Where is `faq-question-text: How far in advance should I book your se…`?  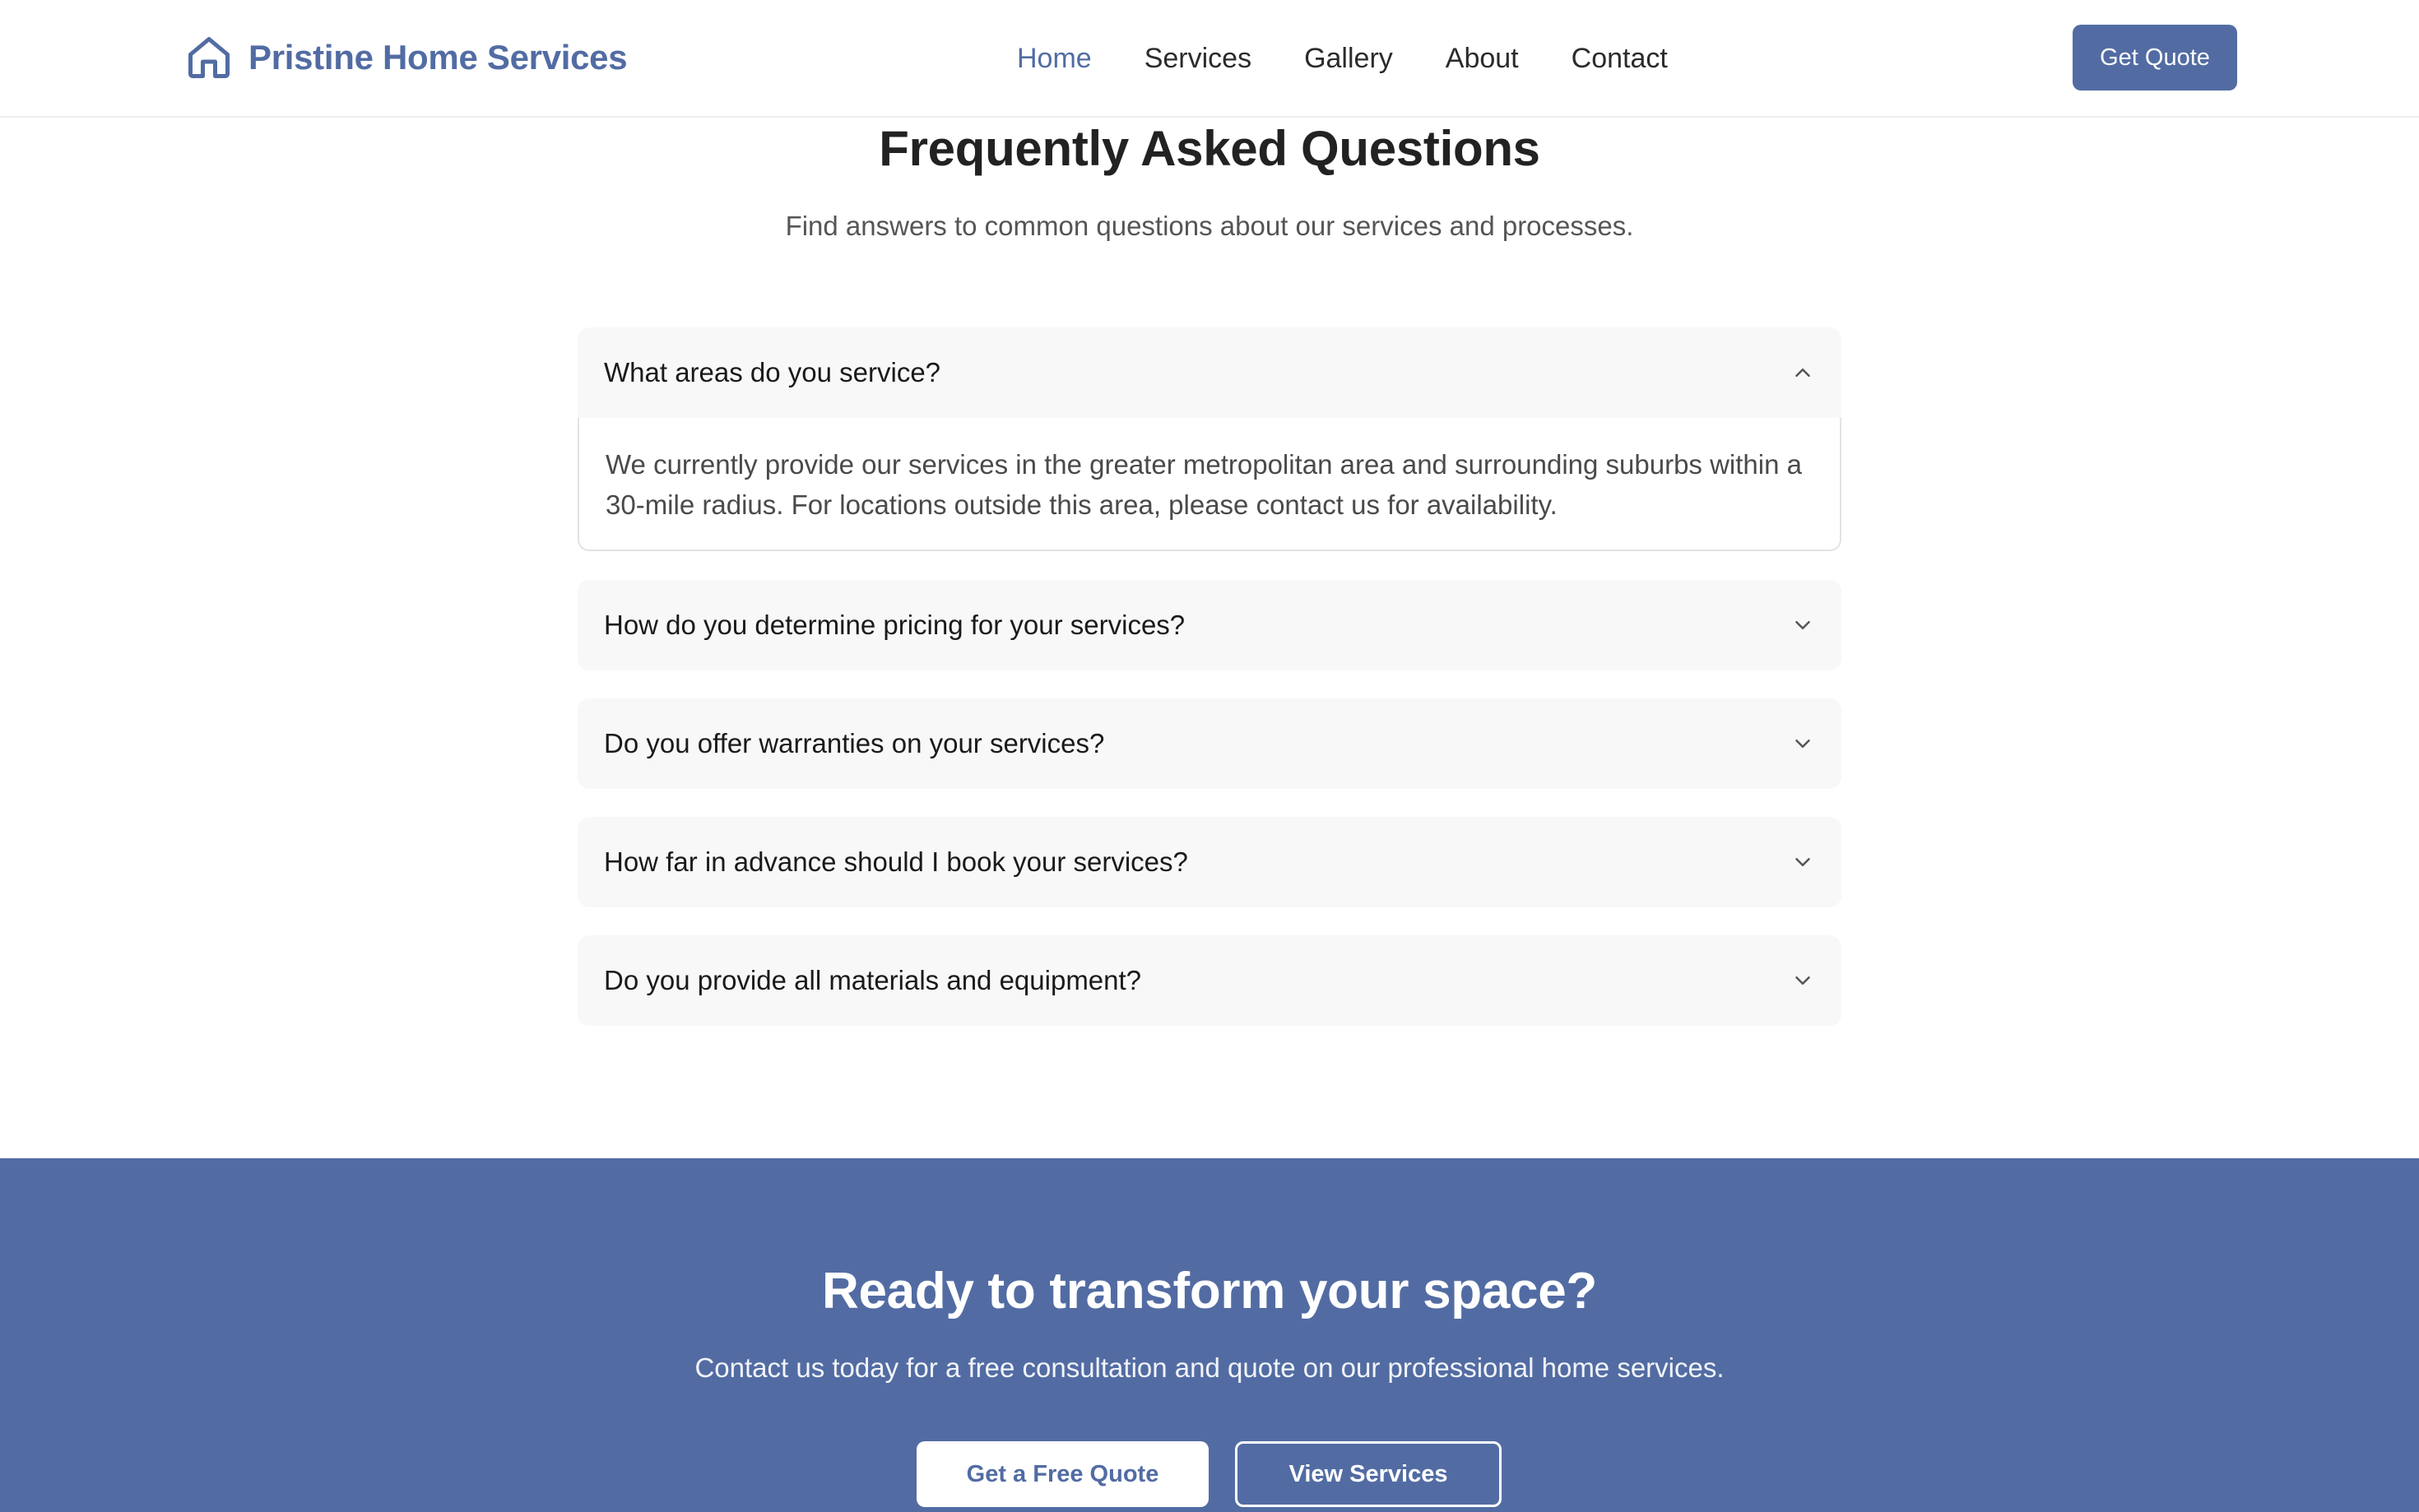 faq-question-text: How far in advance should I book your se… is located at coordinates (896, 861).